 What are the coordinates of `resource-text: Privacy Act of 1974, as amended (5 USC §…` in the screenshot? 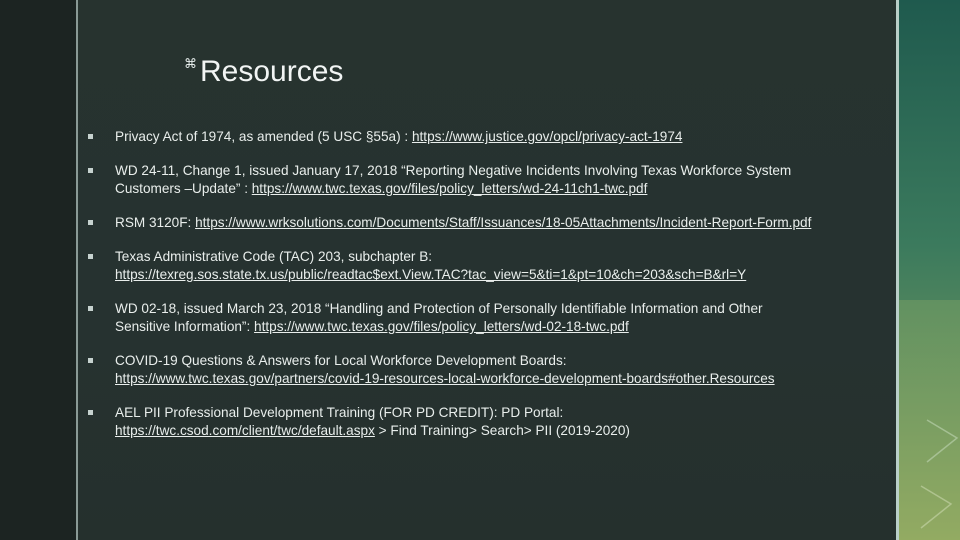 It's located at (263, 136).